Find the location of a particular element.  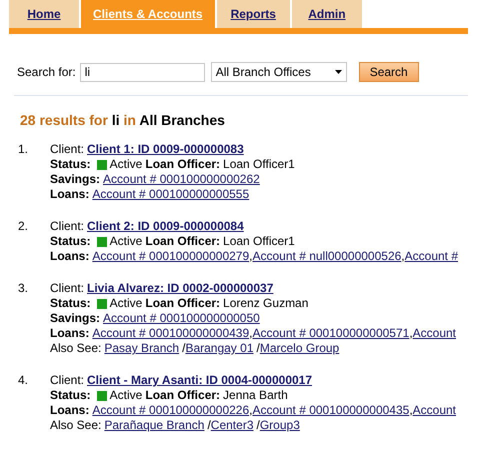

client-link: Client - Mary Asanti: ID 0004-000000017 is located at coordinates (199, 380).